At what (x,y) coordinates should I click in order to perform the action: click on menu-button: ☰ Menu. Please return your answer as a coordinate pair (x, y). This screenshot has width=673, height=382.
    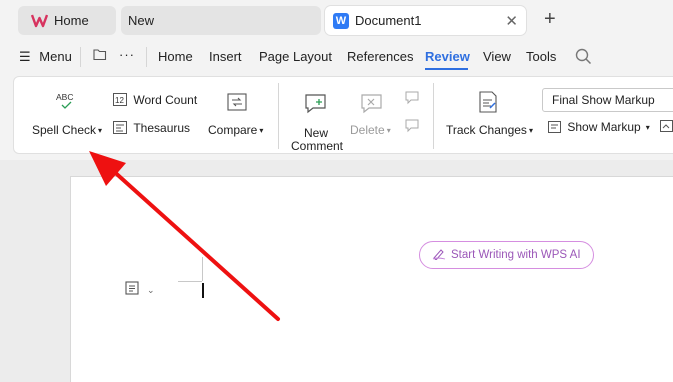
    Looking at the image, I should click on (45, 57).